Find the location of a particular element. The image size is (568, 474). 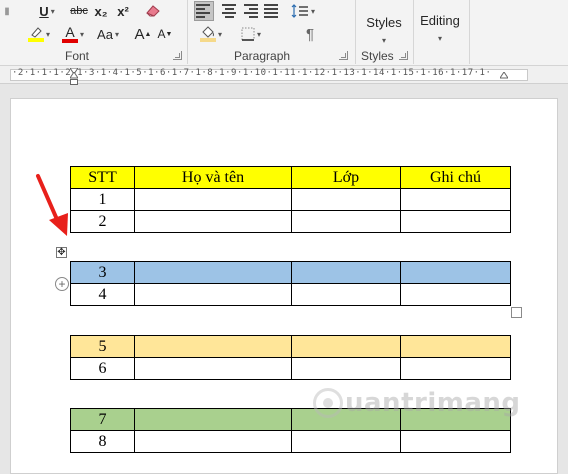

table-resize-handle-icon is located at coordinates (516, 312).